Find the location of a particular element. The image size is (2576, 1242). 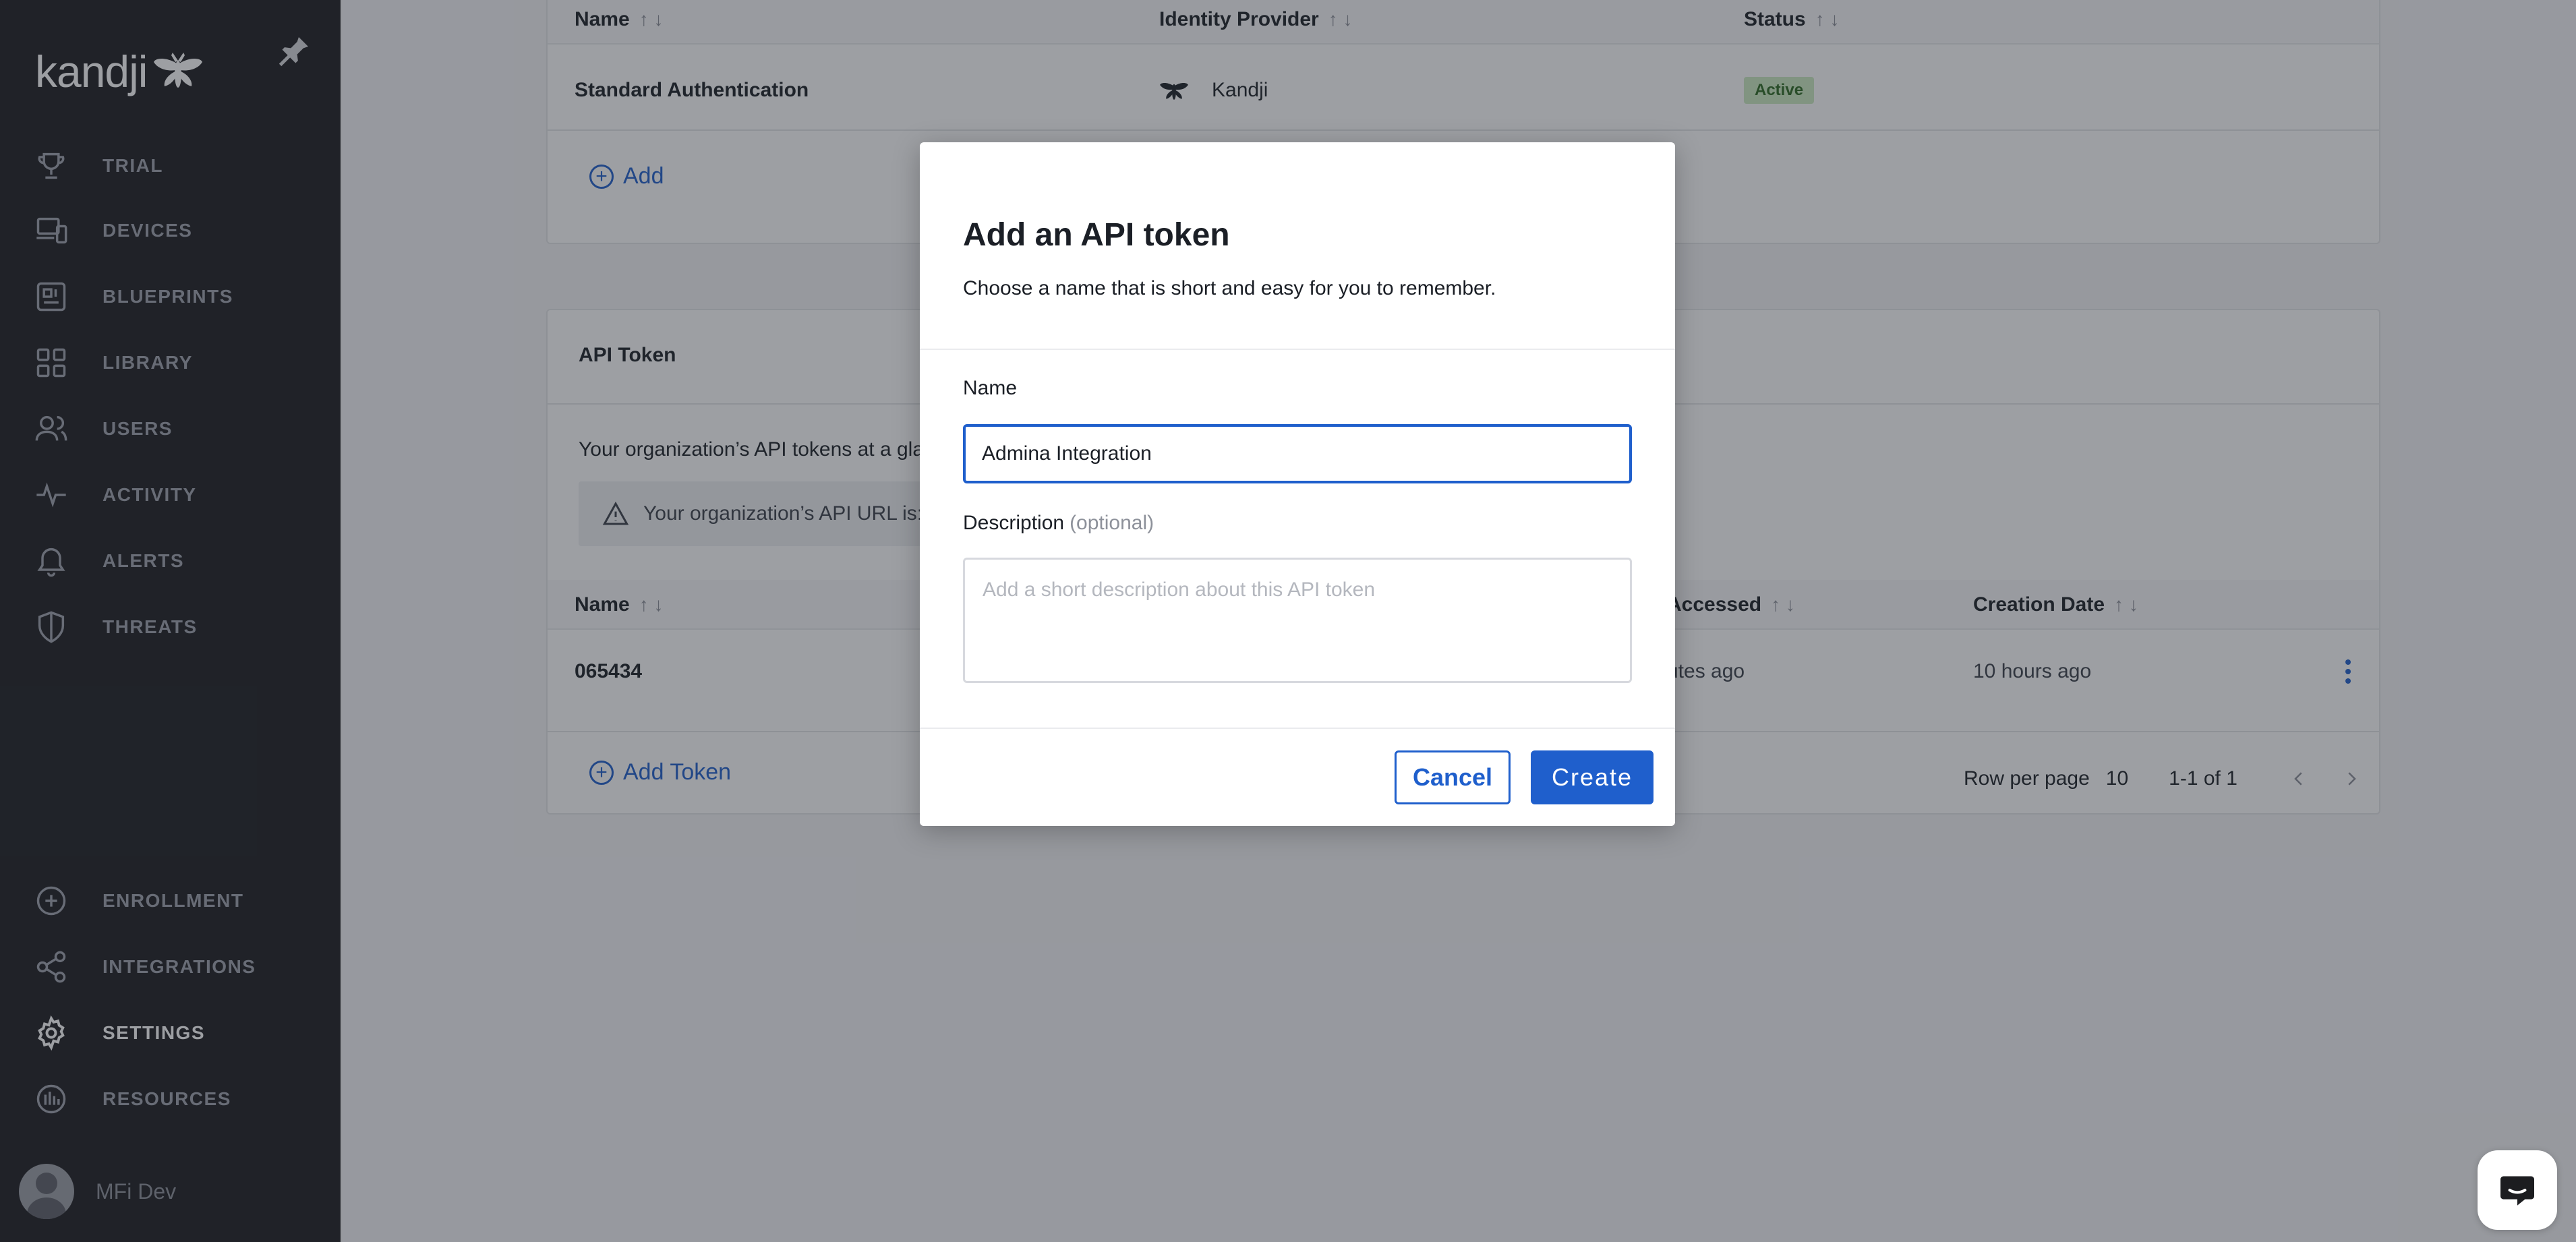

description-label: Description (optional) is located at coordinates (1058, 523).